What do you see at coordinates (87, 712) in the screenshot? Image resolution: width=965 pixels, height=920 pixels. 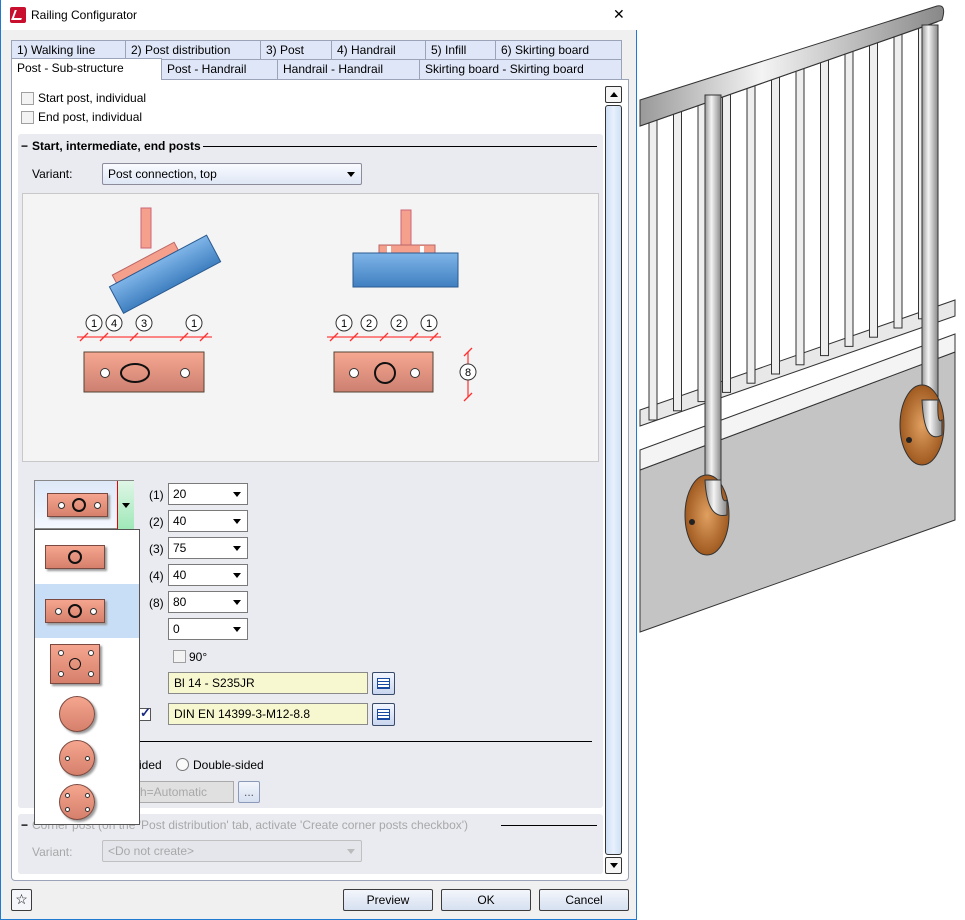 I see `plate-option-circle` at bounding box center [87, 712].